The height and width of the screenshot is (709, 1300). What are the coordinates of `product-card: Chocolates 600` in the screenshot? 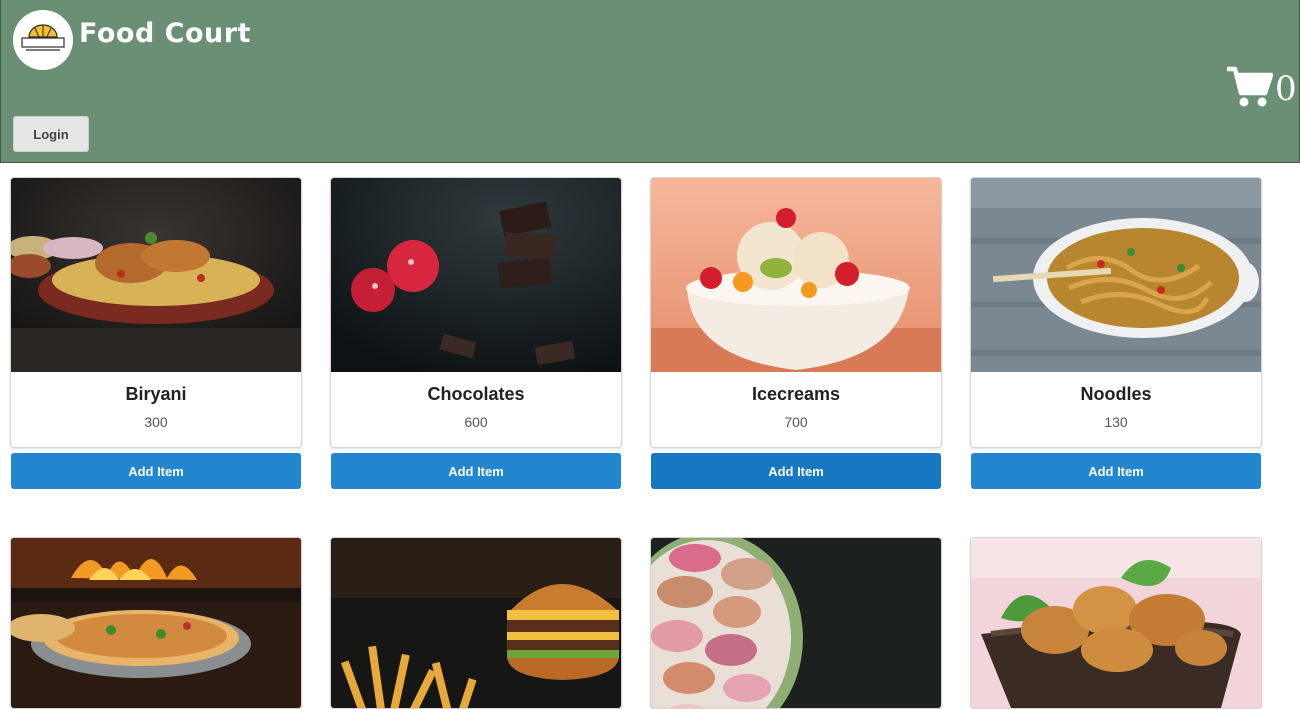 It's located at (476, 312).